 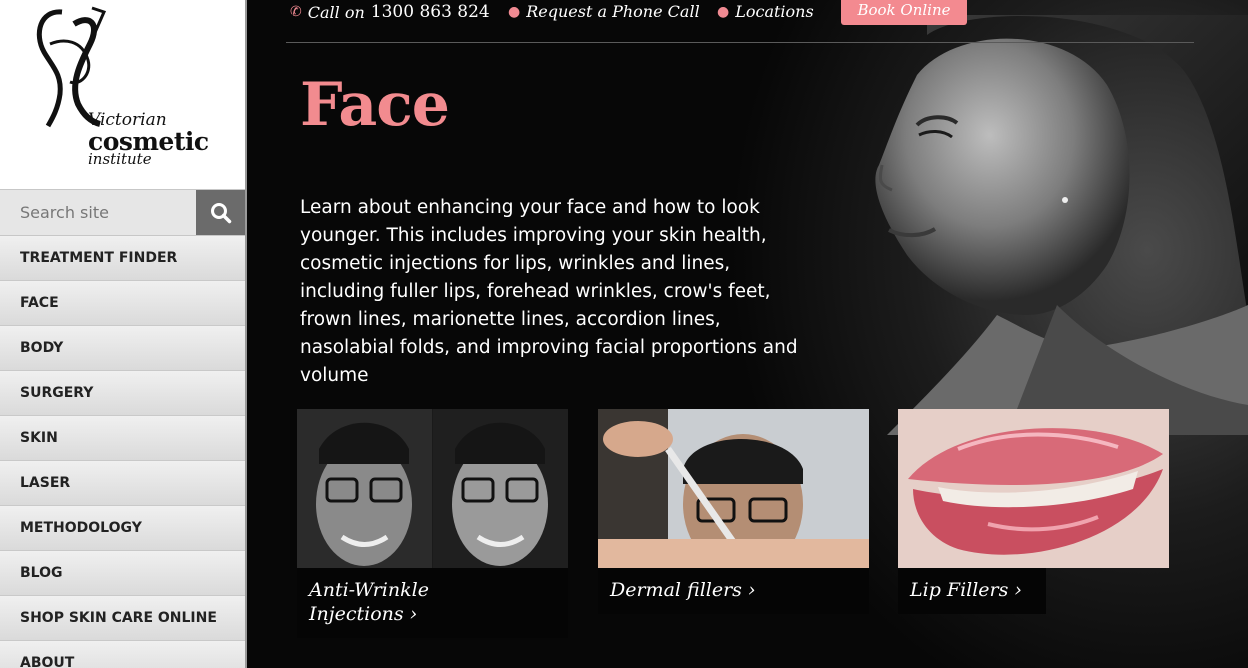 I want to click on nav-shop-skin-care: SHOP SKIN CARE ONLINE, so click(x=122, y=618).